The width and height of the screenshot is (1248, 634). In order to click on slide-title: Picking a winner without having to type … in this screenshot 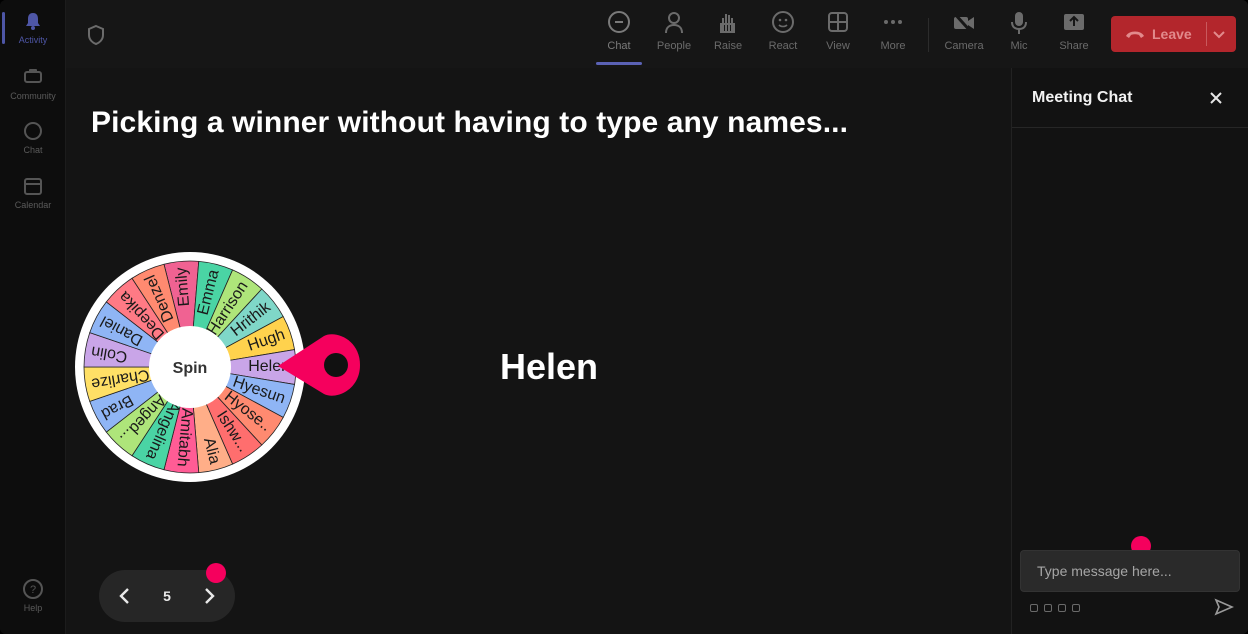, I will do `click(470, 122)`.